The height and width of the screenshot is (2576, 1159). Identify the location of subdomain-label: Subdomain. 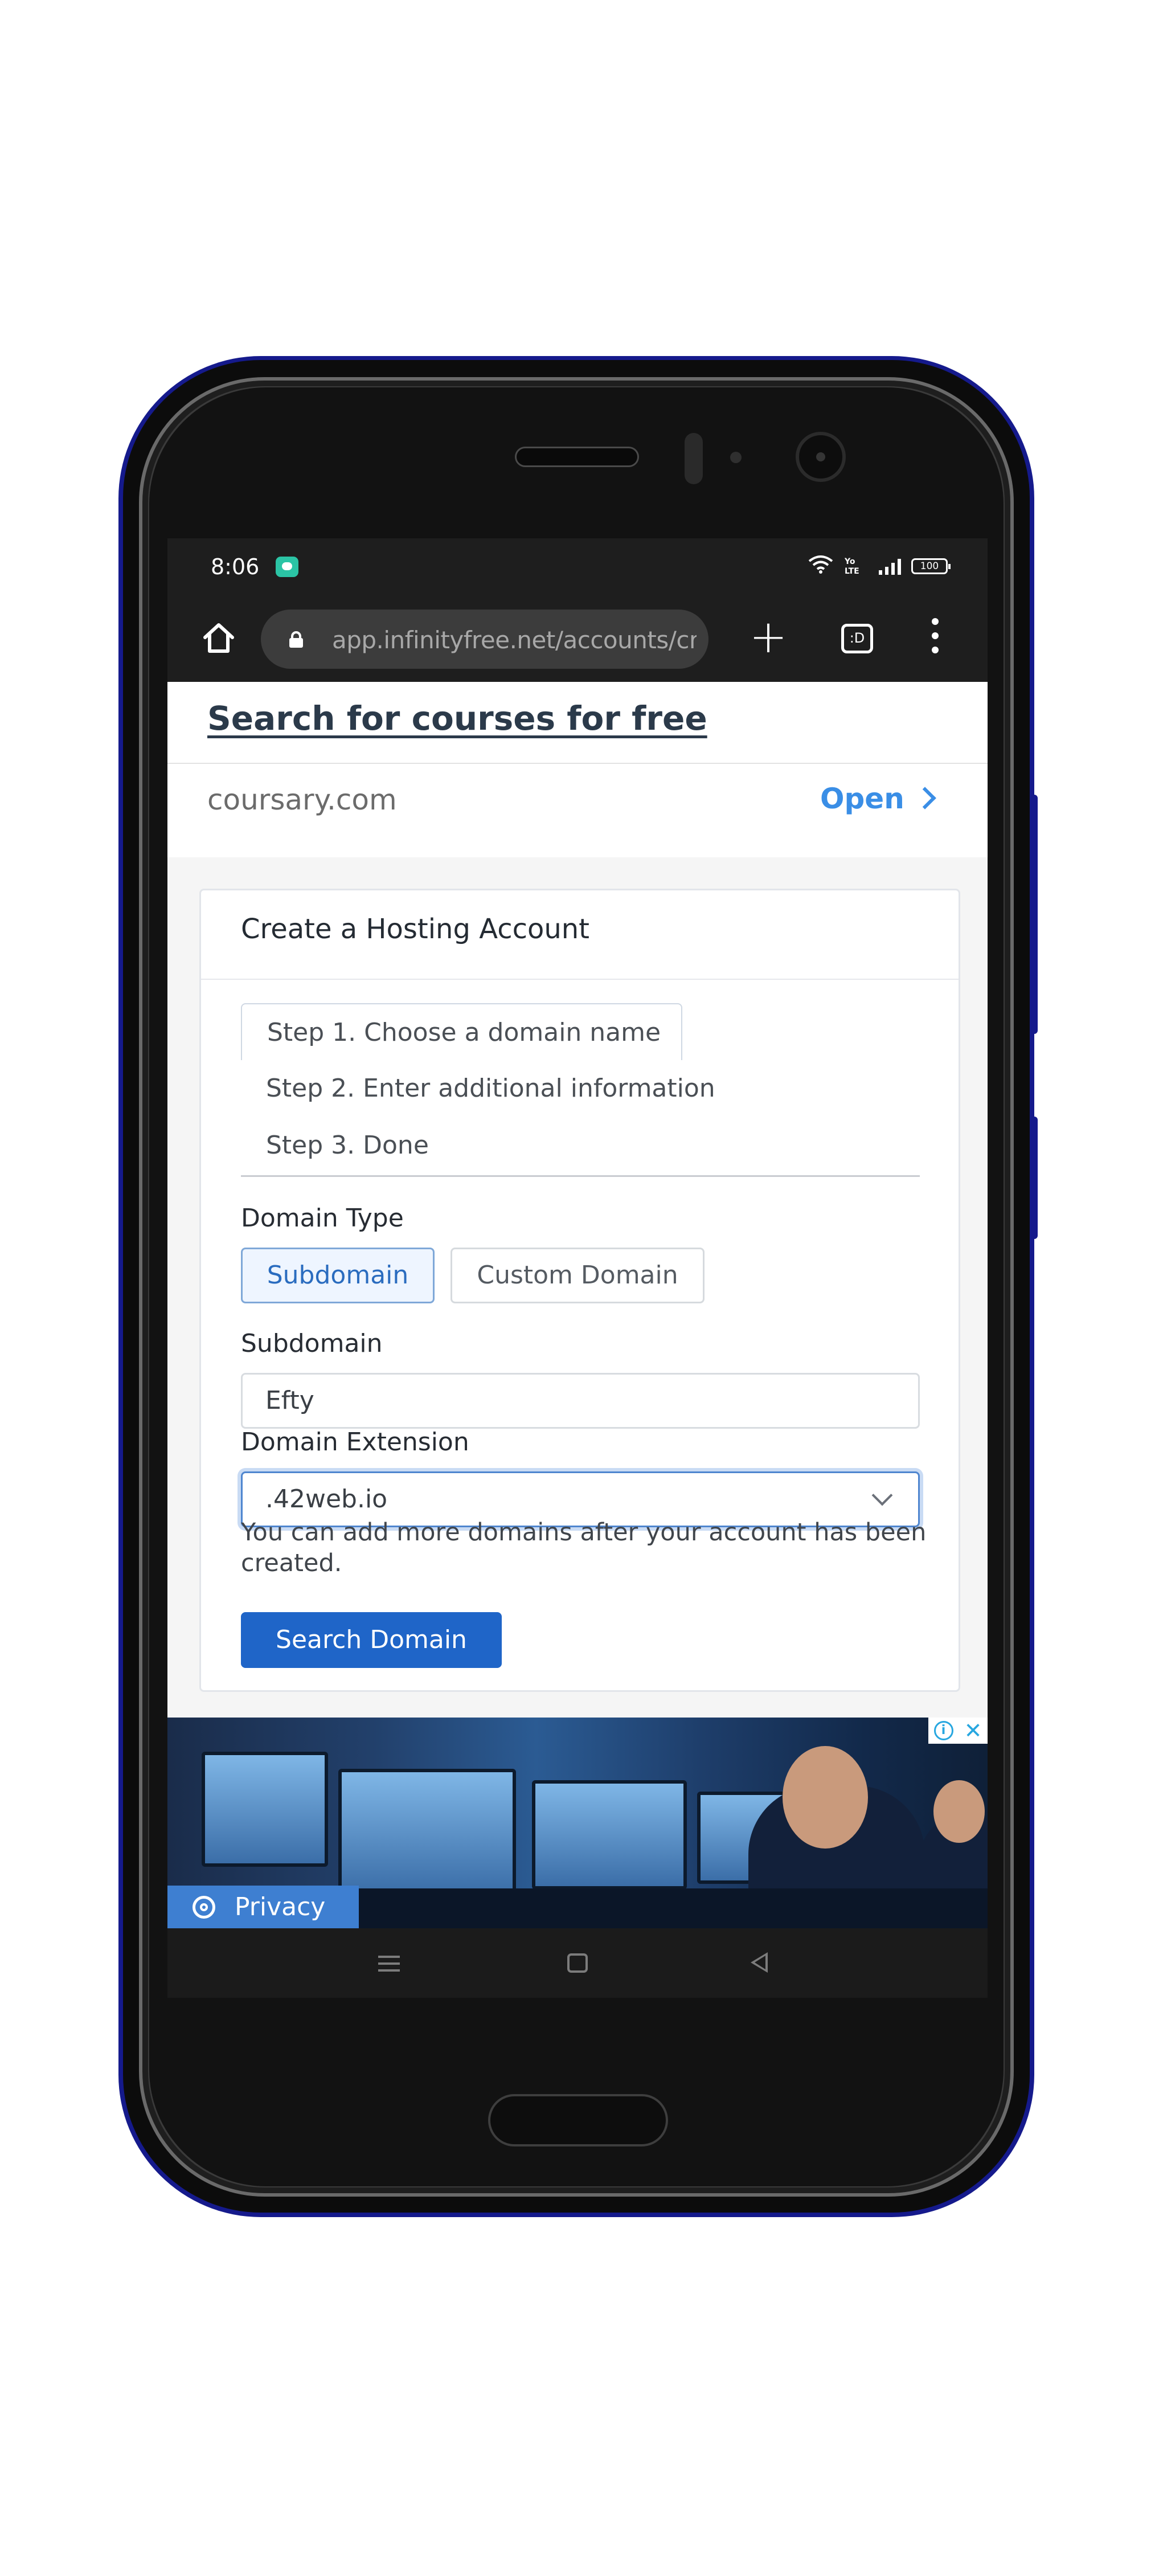
(312, 1343).